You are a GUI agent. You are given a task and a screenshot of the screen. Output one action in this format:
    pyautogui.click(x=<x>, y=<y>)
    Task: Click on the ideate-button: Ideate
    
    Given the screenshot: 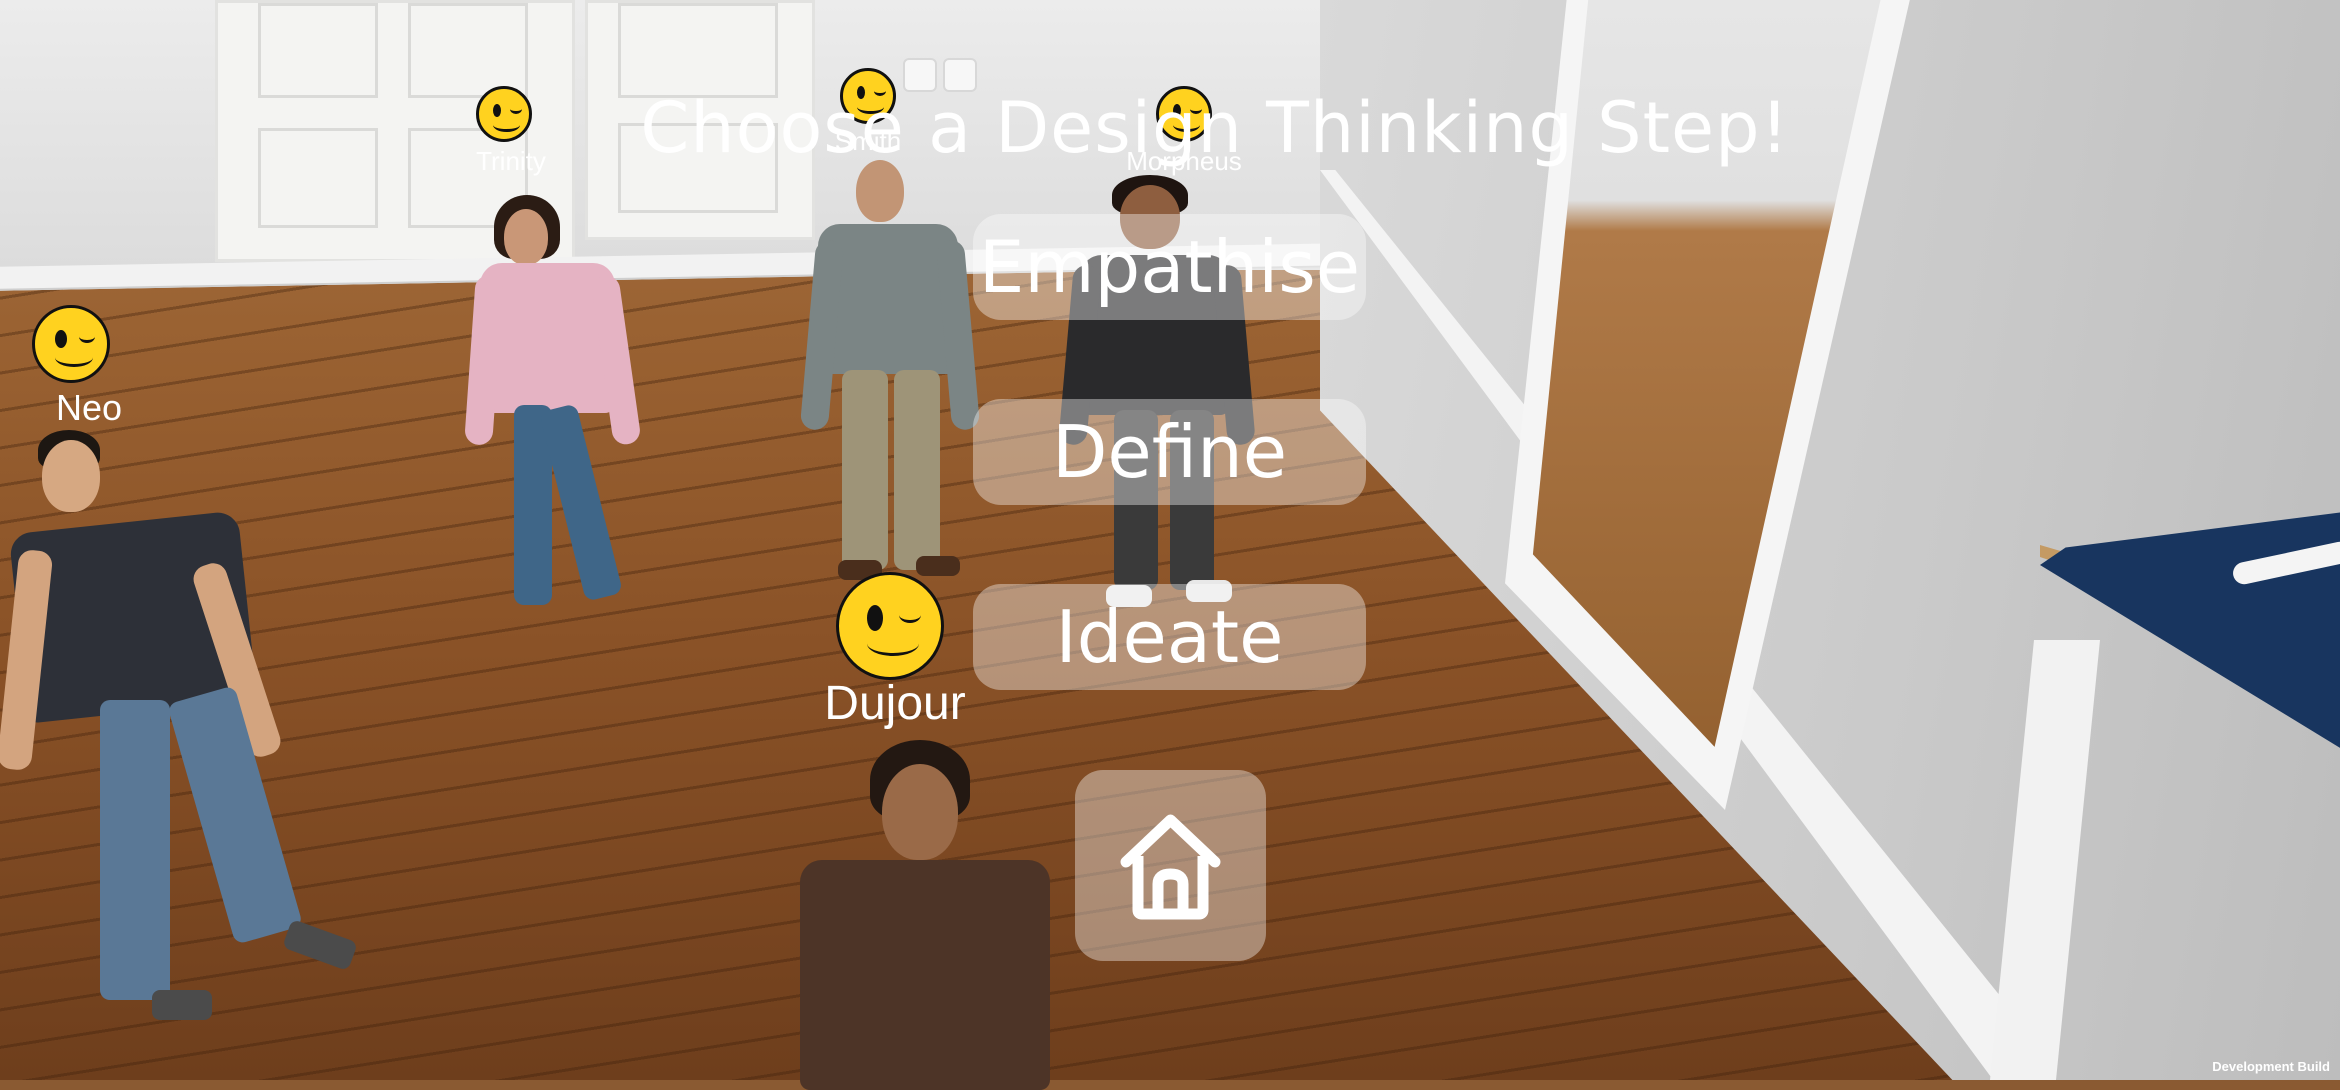 What is the action you would take?
    pyautogui.click(x=1169, y=637)
    